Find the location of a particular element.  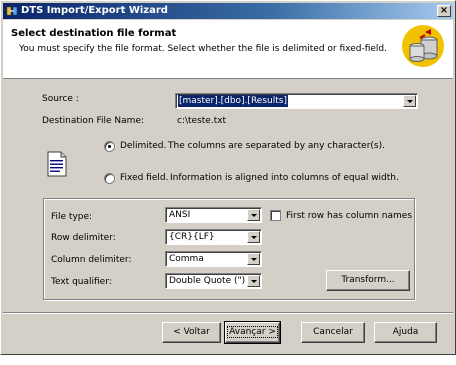

next-button: Avançar > is located at coordinates (252, 332).